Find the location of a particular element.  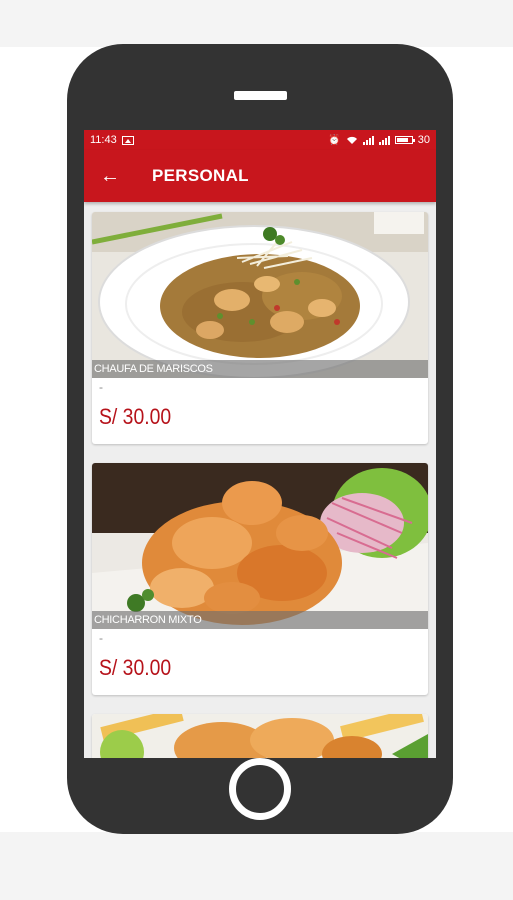

dish-photo: CHAUFA DE MARISCOS is located at coordinates (260, 295).